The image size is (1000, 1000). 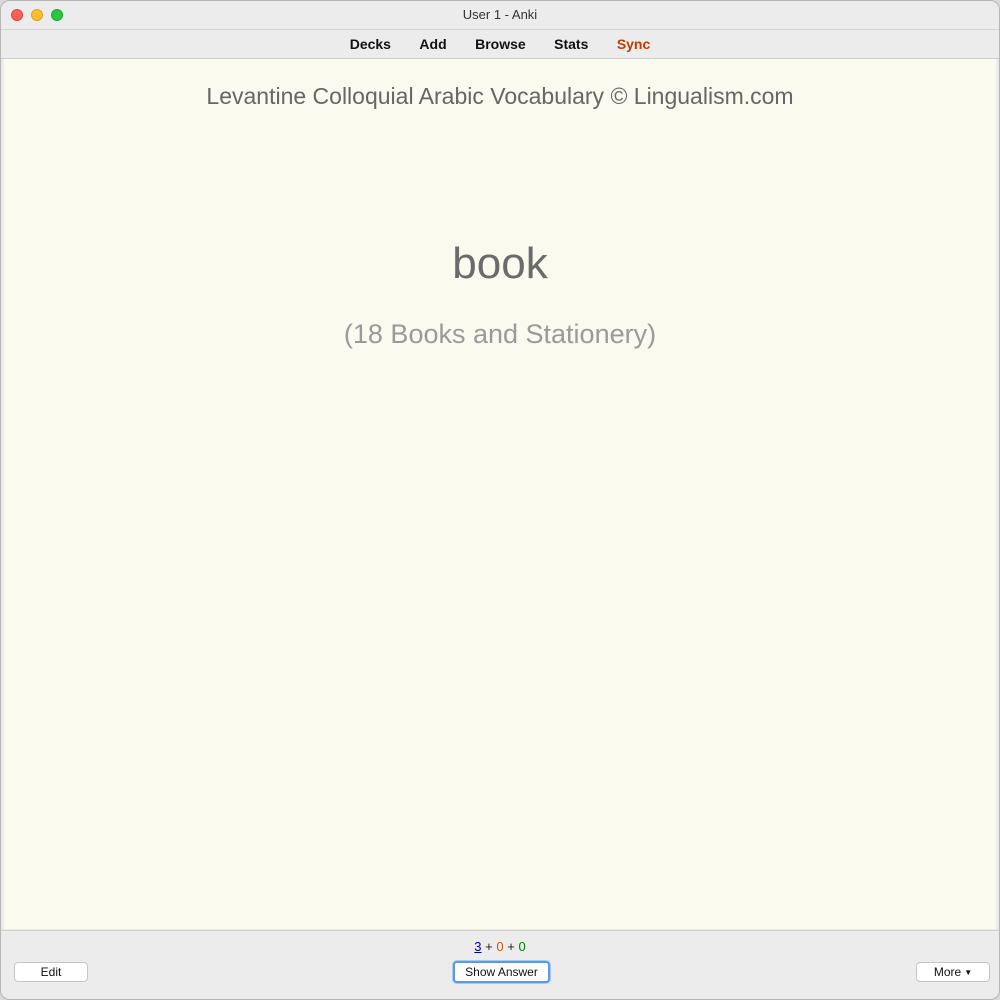 I want to click on review-bottom-bar: 3 + 0 + 0 Edit Show Answer More ▼, so click(x=500, y=964).